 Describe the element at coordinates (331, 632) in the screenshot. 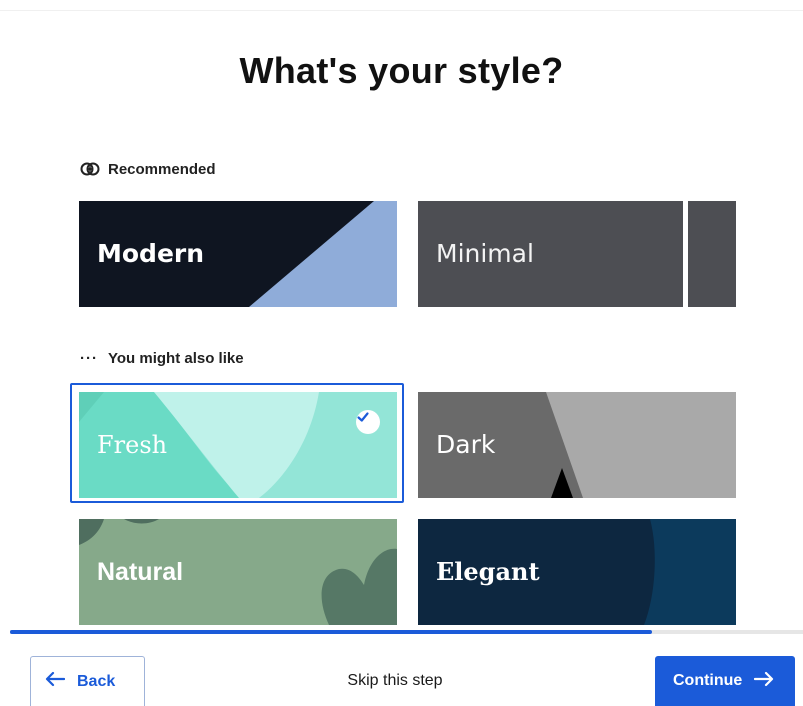

I see `progress-bar-fill` at that location.